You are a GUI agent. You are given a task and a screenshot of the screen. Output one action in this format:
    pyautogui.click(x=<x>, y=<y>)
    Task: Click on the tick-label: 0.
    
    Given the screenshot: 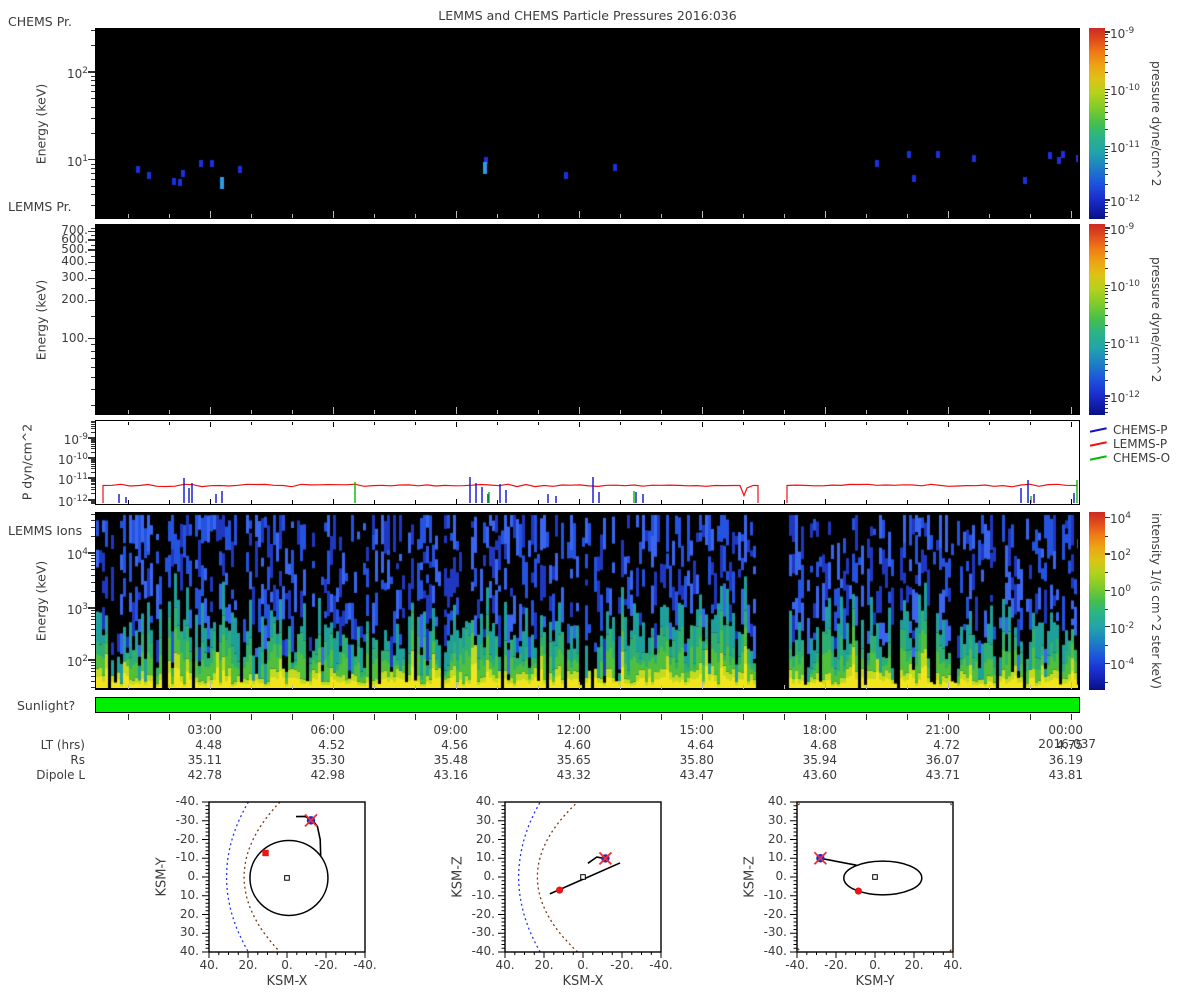 What is the action you would take?
    pyautogui.click(x=193, y=876)
    